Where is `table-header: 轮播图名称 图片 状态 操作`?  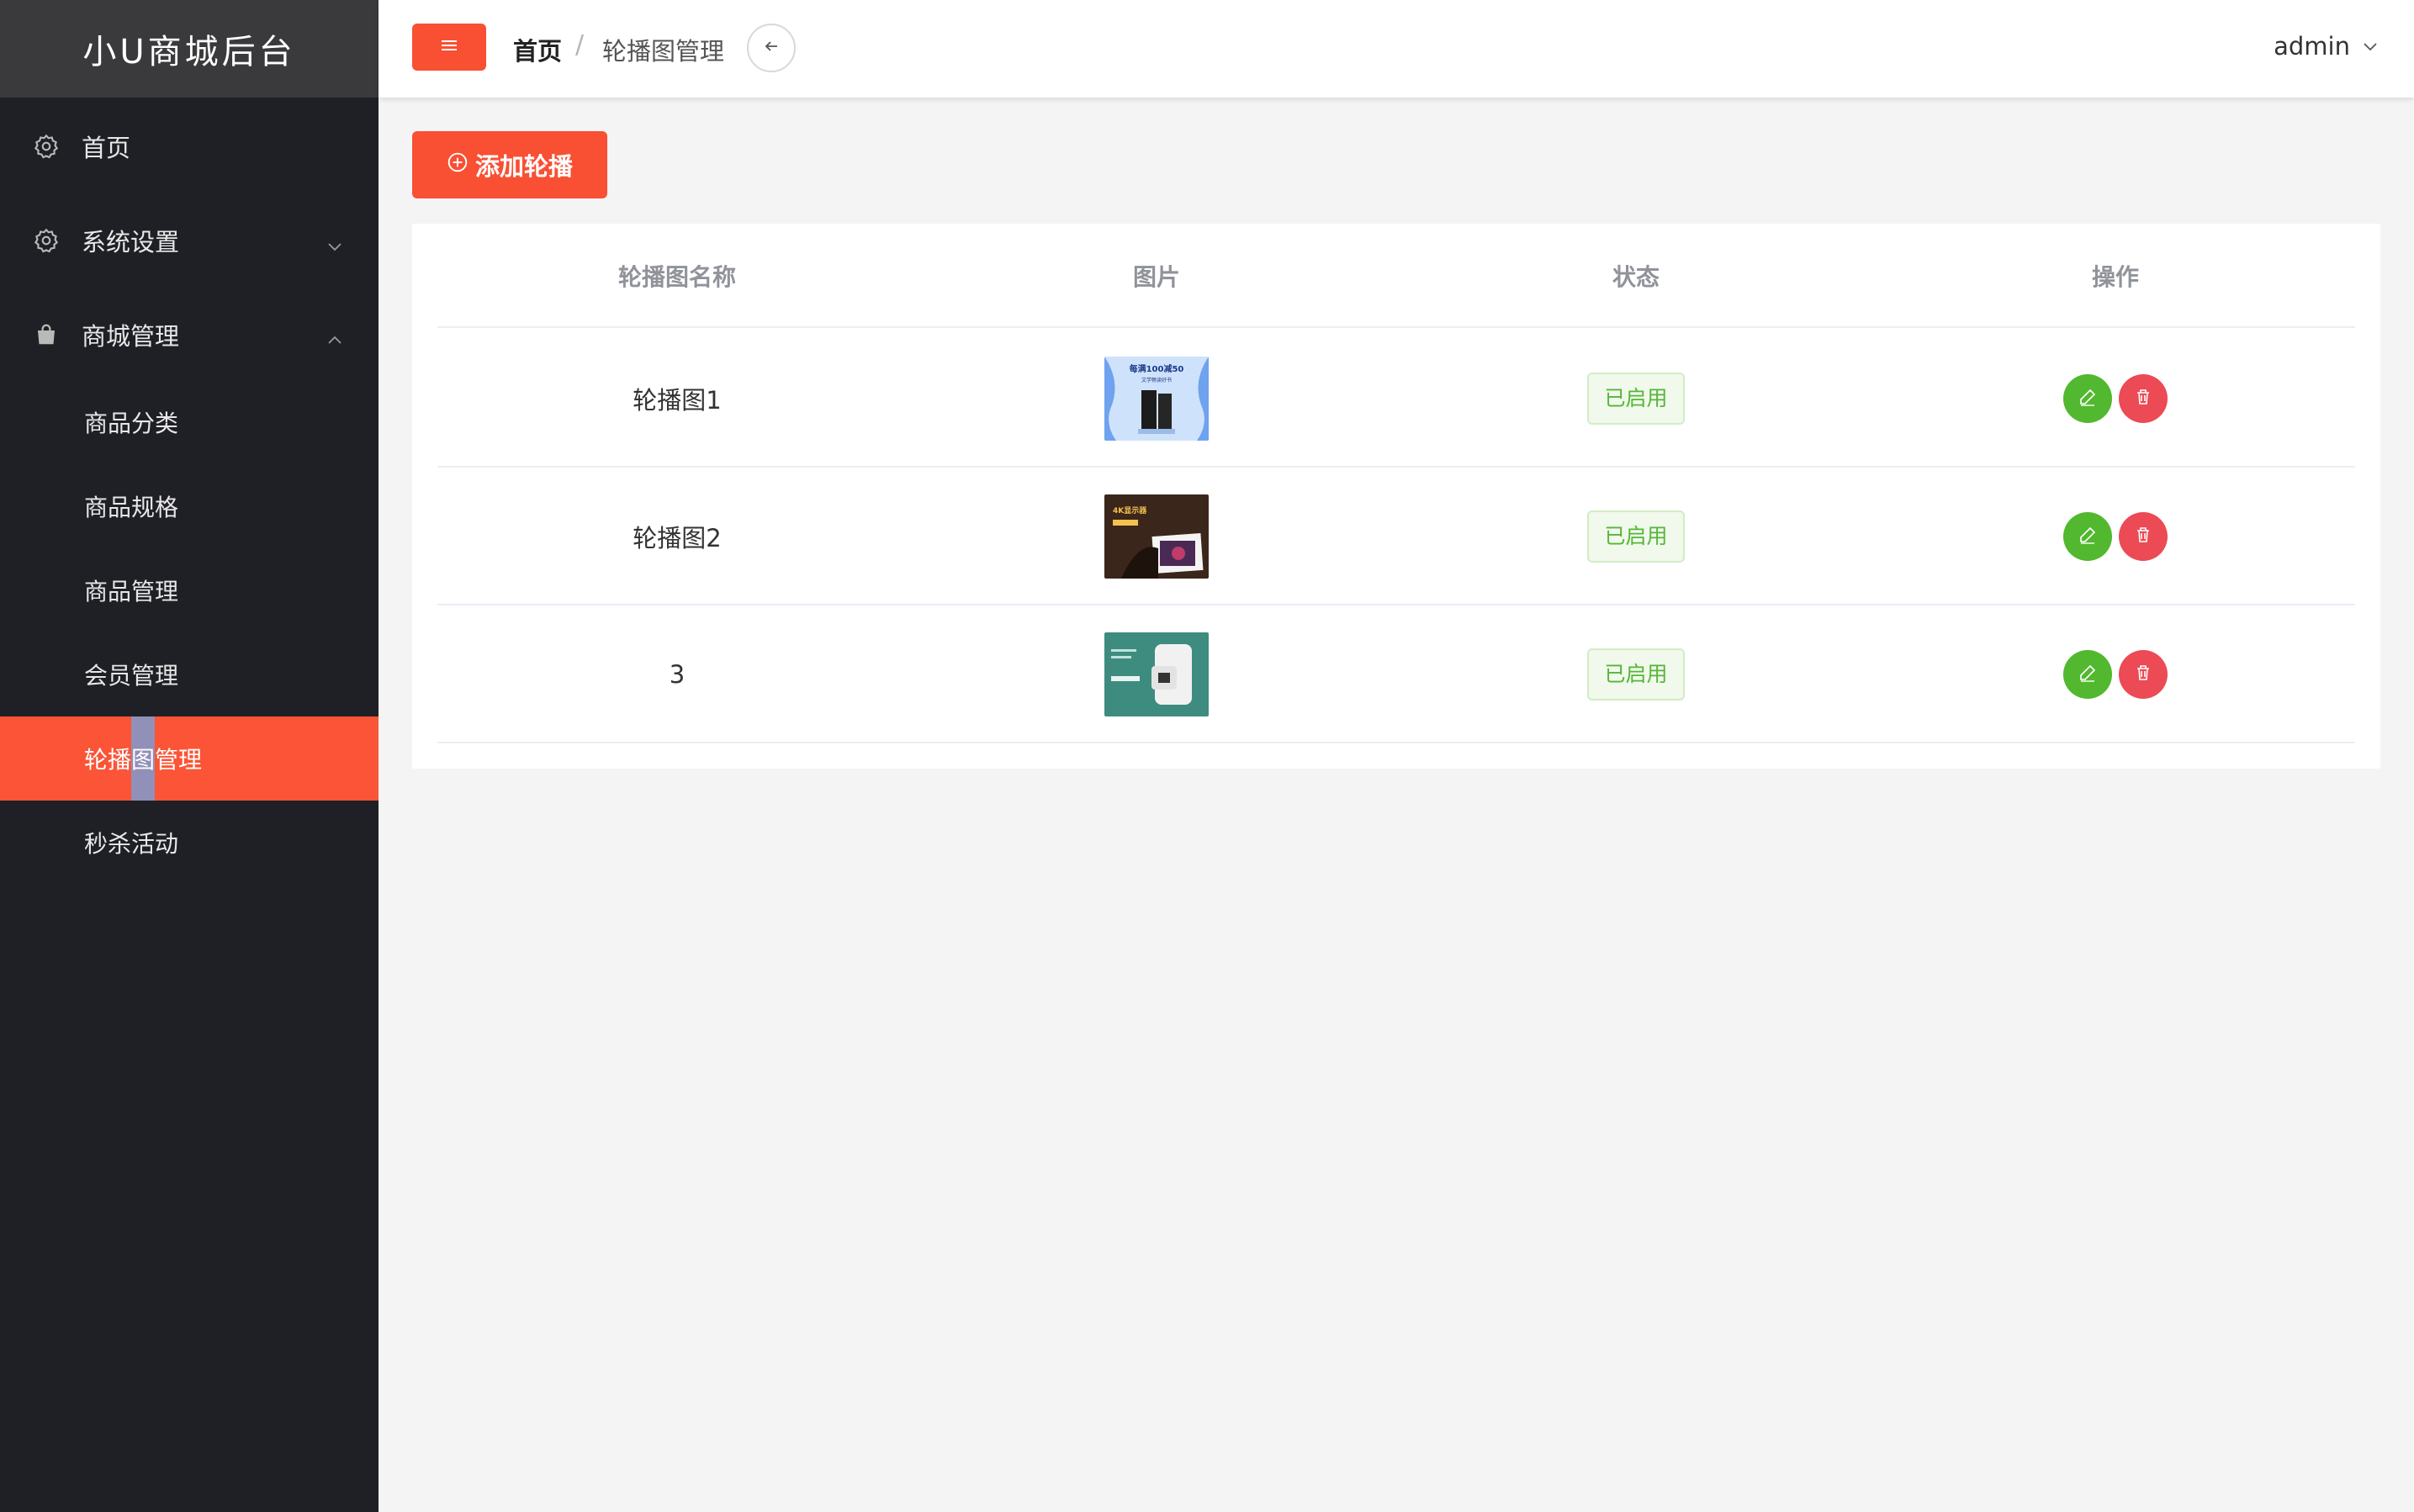
table-header: 轮播图名称 图片 状态 操作 is located at coordinates (1396, 276).